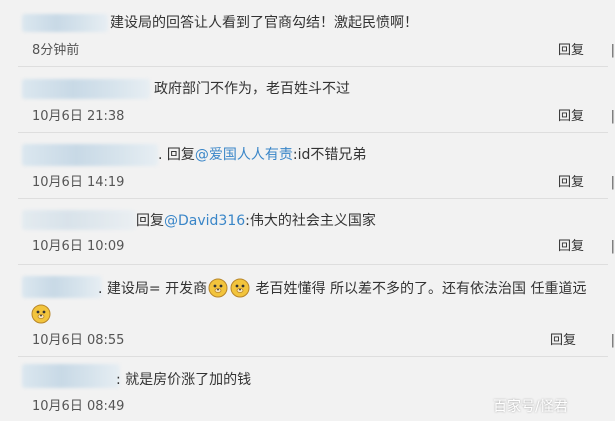  I want to click on comment-text: : 就是房价涨了加的钱, so click(184, 380).